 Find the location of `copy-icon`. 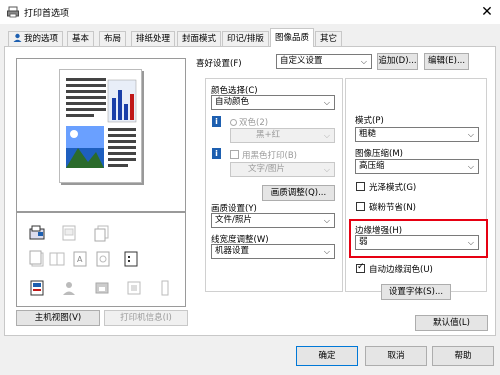

copy-icon is located at coordinates (101, 233).